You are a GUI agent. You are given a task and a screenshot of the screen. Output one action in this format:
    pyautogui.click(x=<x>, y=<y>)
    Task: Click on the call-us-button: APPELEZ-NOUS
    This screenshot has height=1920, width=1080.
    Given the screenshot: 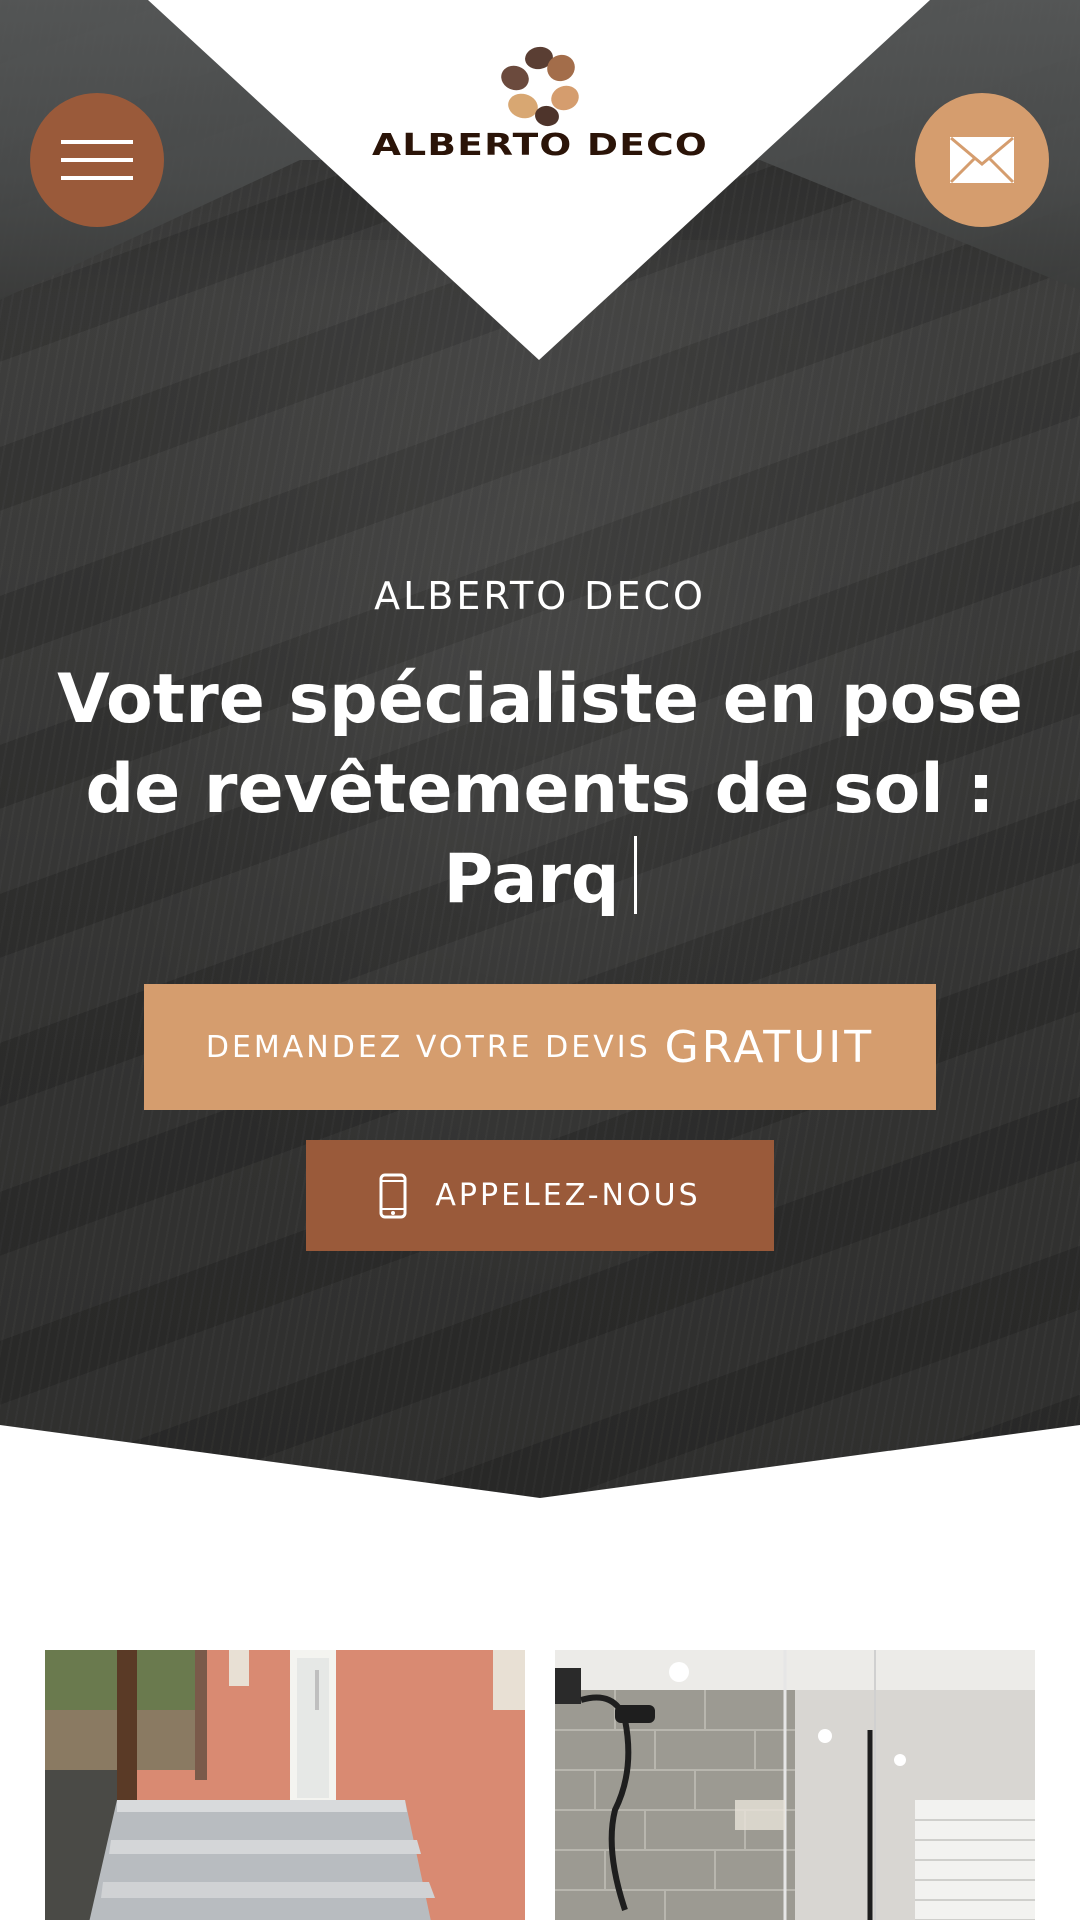 What is the action you would take?
    pyautogui.click(x=540, y=1195)
    